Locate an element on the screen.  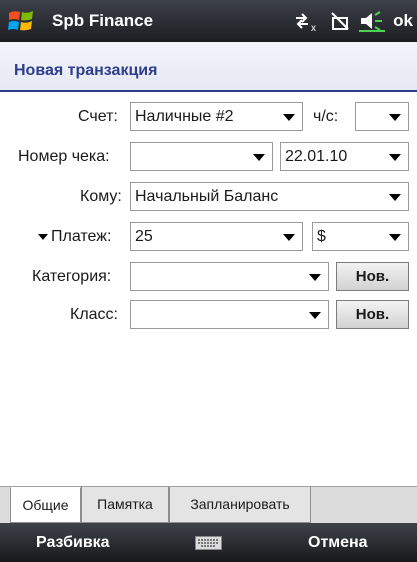
title-bar: Spb Finance x ok is located at coordinates (208, 21).